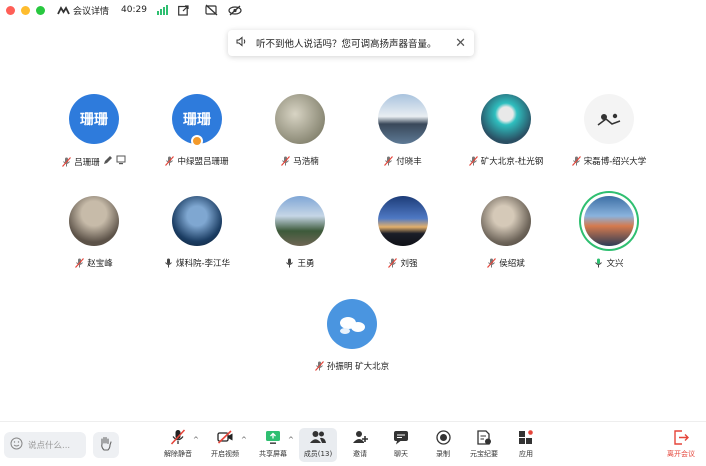 Image resolution: width=706 pixels, height=466 pixels. I want to click on share-screen-button: 共享屏幕, so click(273, 445).